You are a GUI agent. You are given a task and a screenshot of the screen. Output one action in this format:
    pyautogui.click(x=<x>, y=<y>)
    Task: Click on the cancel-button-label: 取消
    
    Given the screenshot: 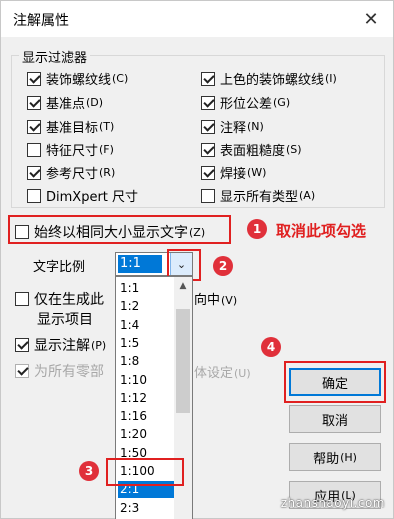 What is the action you would take?
    pyautogui.click(x=334, y=421)
    